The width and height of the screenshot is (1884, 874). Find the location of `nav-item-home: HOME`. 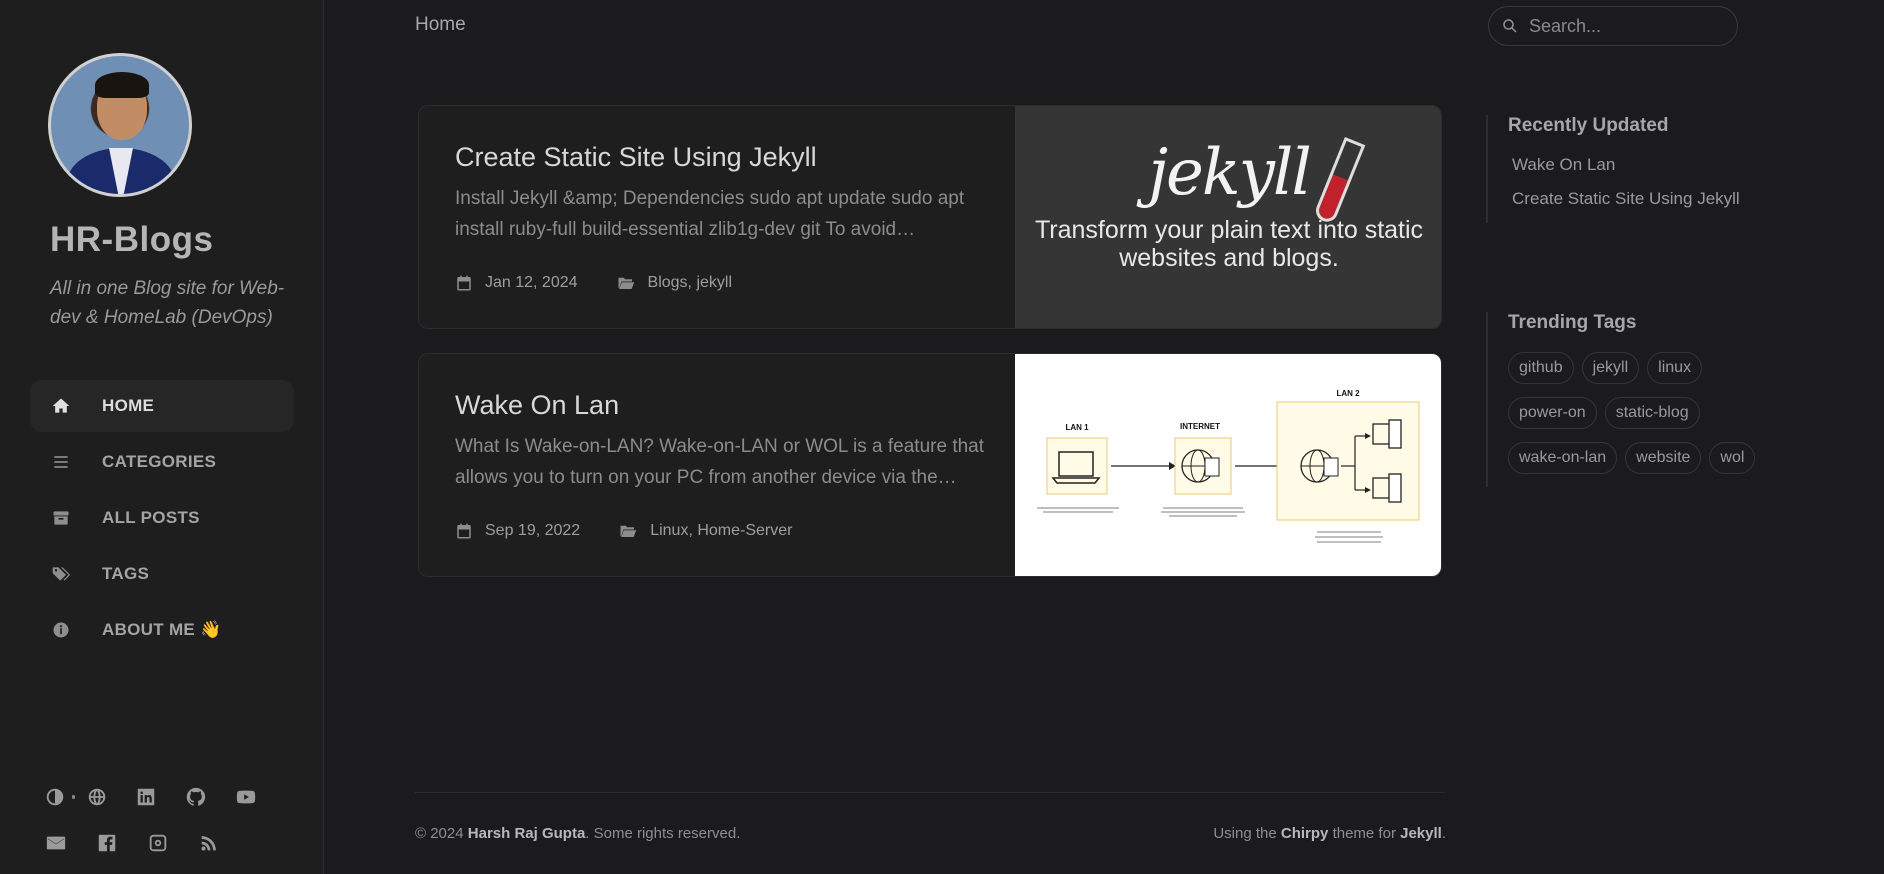

nav-item-home: HOME is located at coordinates (162, 406).